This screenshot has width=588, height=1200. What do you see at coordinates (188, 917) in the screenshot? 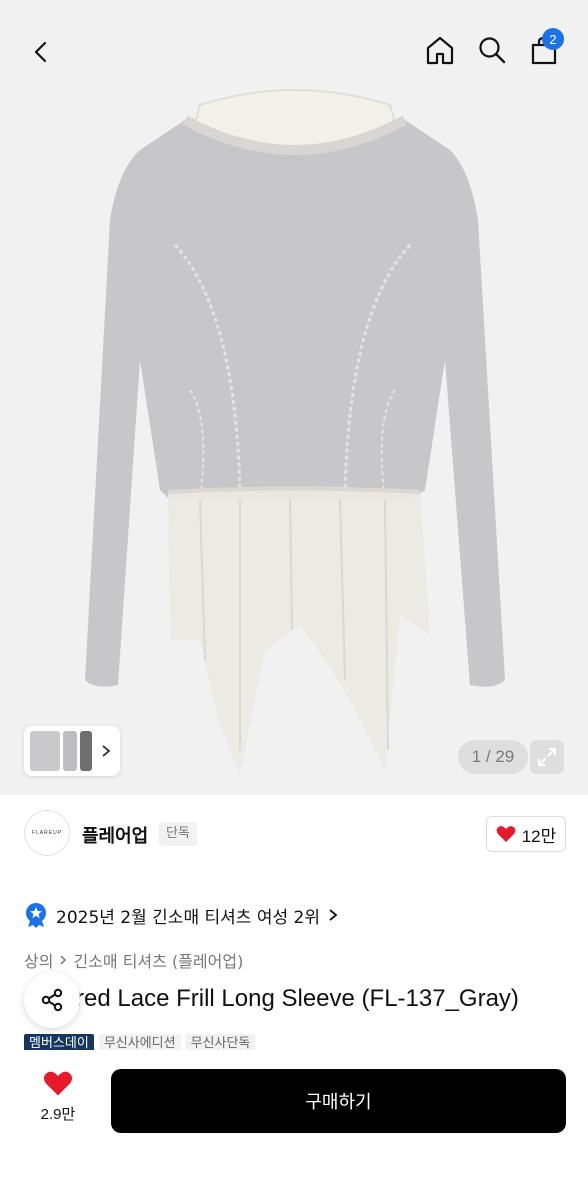
I see `ranking-text: 2025년 2월 긴소매 티셔츠 여성 2위` at bounding box center [188, 917].